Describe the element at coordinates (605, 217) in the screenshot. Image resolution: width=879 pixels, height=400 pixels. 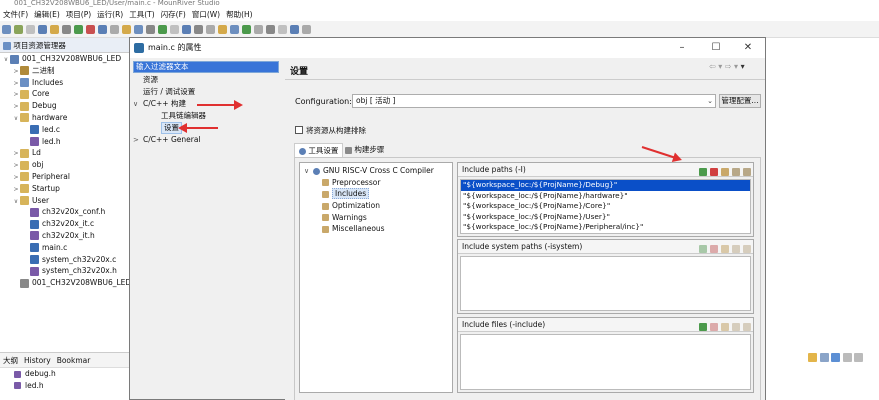
I see `include-path-item: "${workspace_loc:/${ProjName}/User}"` at that location.